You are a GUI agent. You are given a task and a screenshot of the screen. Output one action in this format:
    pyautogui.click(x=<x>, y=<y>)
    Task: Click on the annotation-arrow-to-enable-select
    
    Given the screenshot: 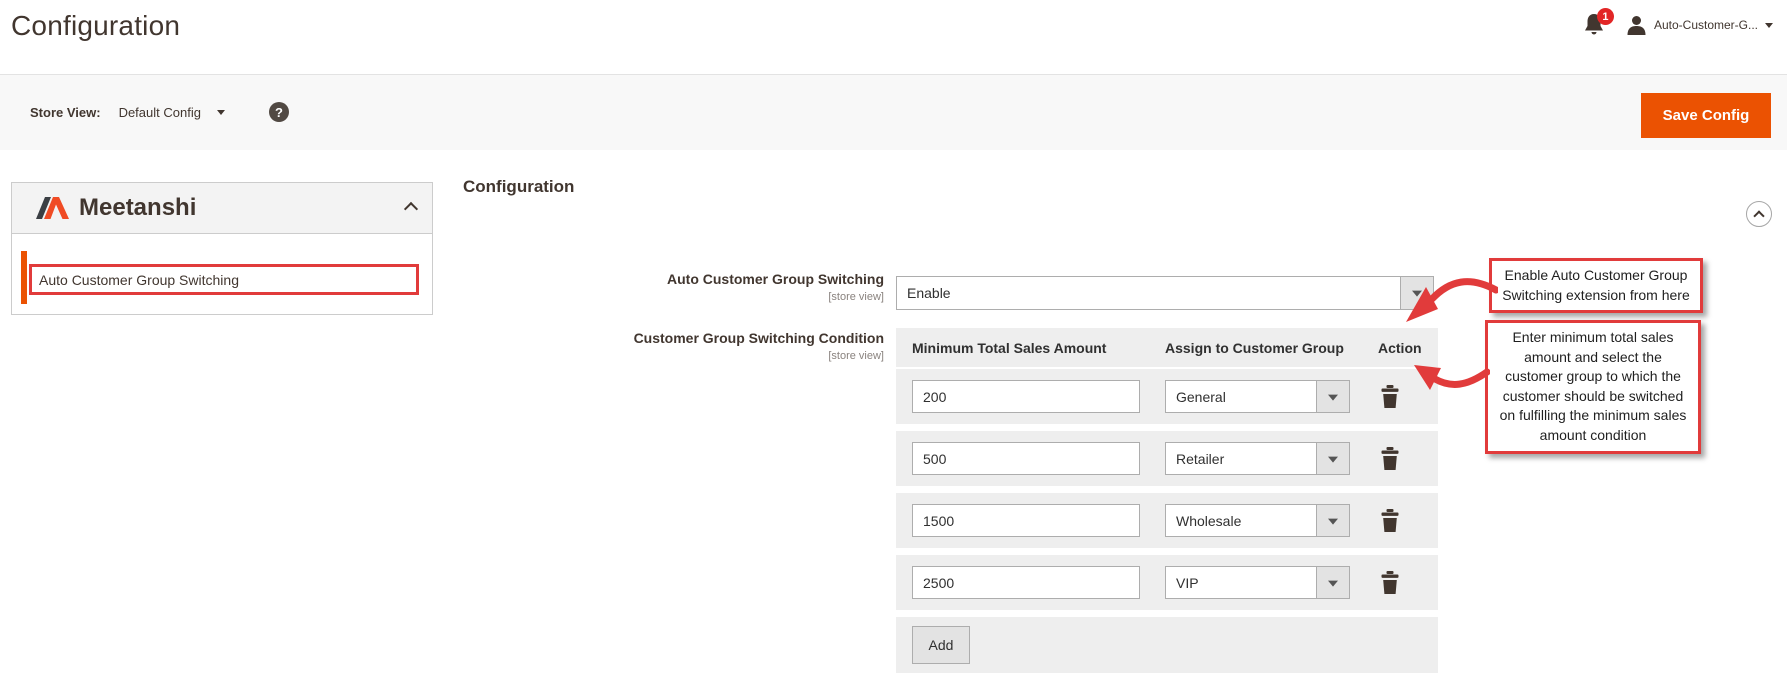 What is the action you would take?
    pyautogui.click(x=1452, y=300)
    